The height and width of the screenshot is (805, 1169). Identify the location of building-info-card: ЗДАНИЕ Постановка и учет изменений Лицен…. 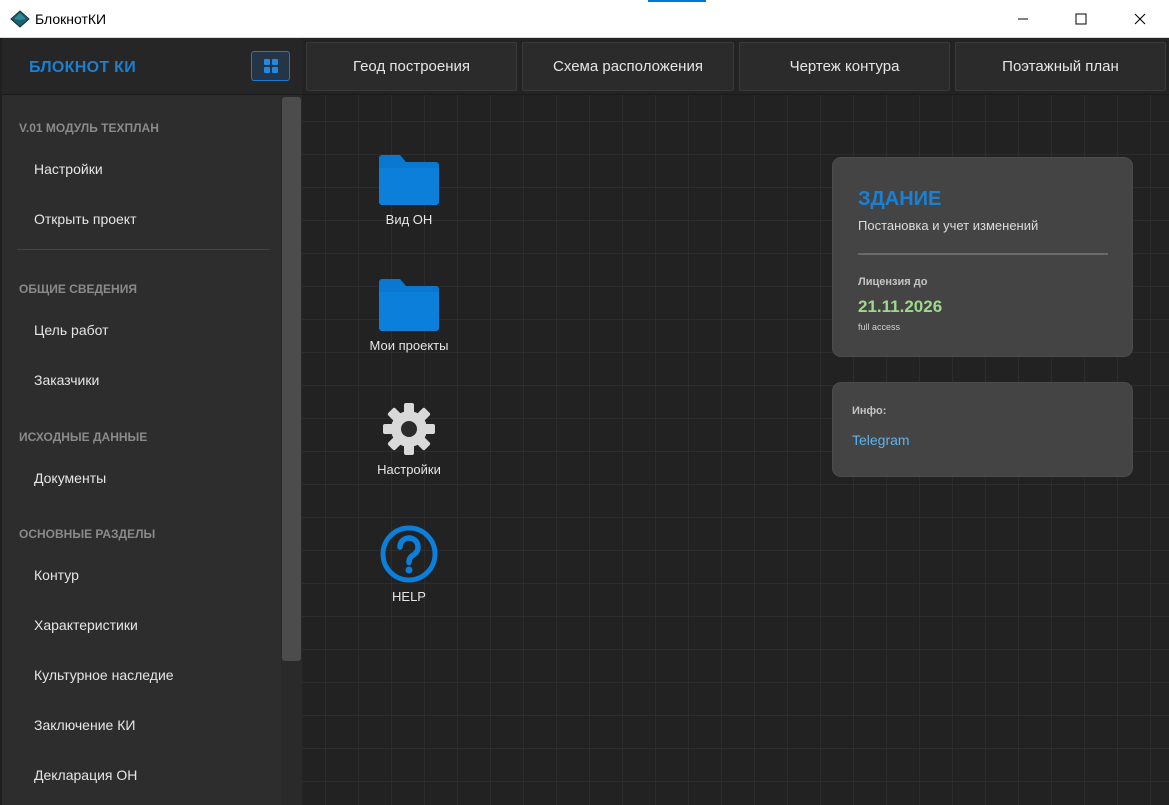
(982, 257).